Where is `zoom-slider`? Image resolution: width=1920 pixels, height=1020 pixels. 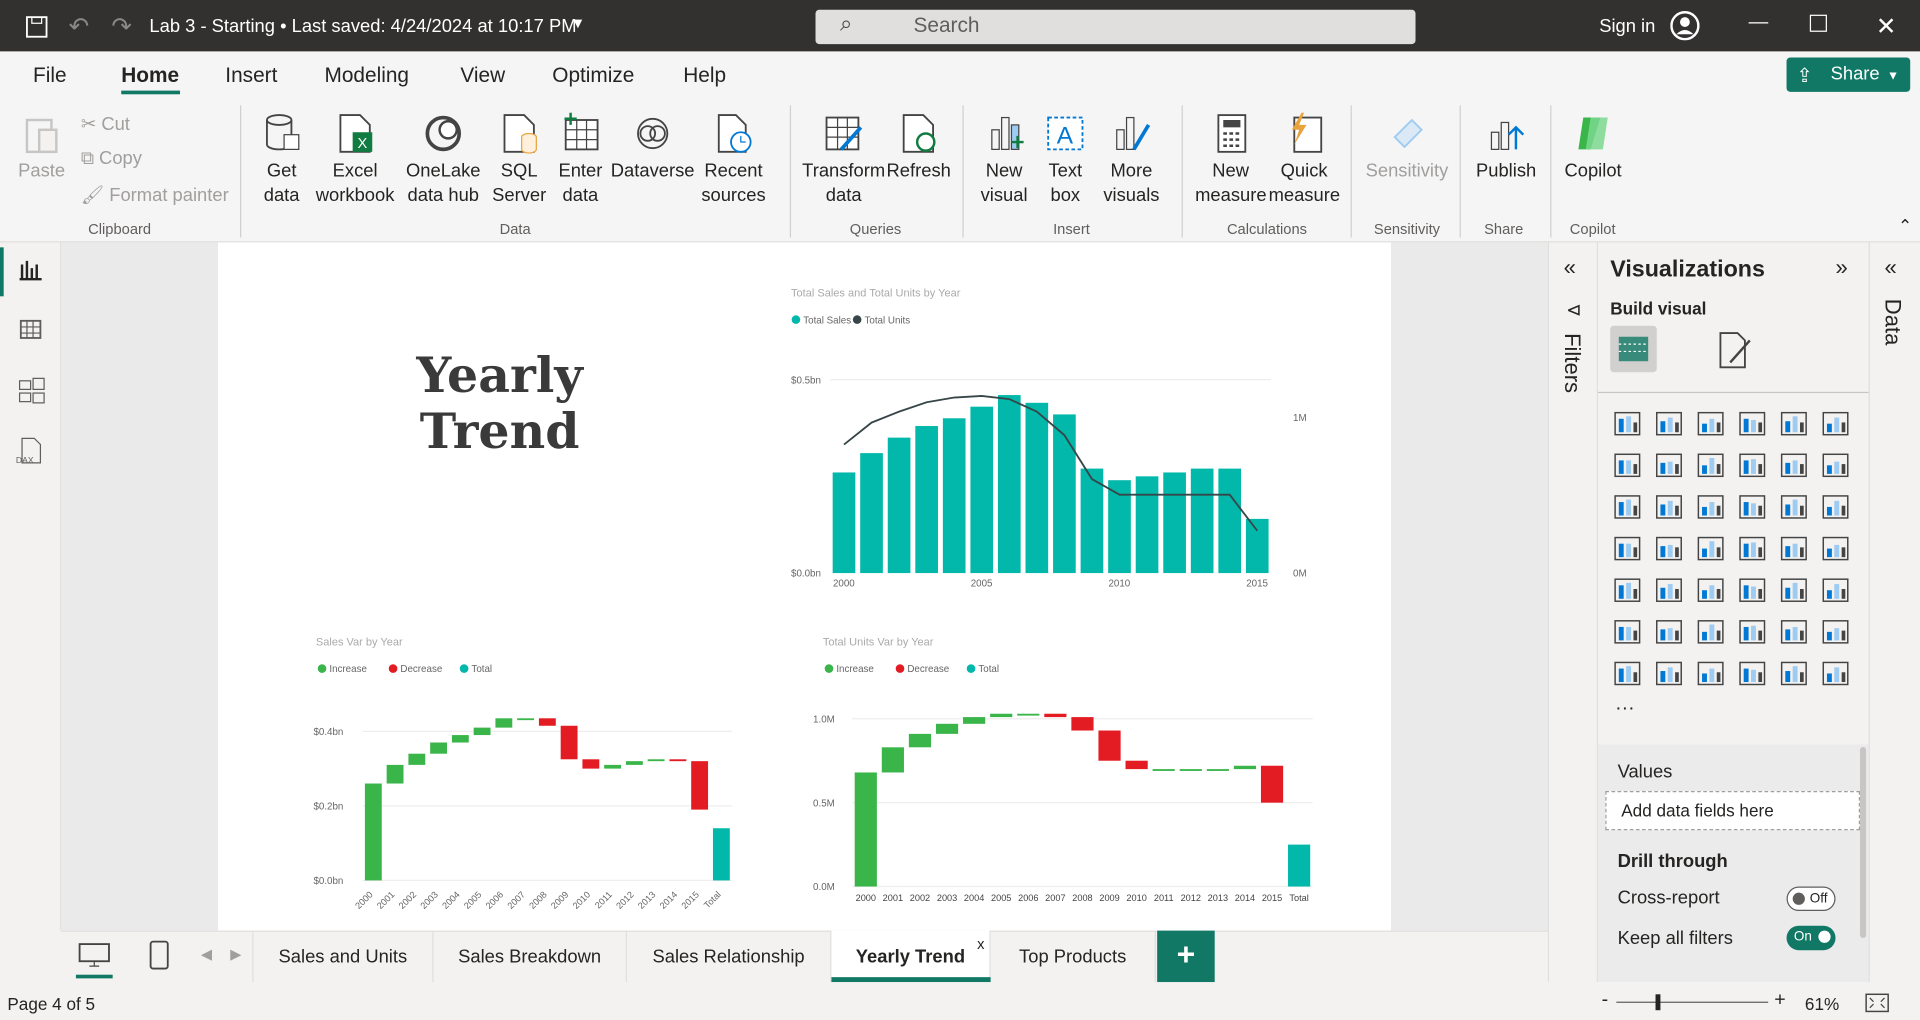
zoom-slider is located at coordinates (1692, 1002).